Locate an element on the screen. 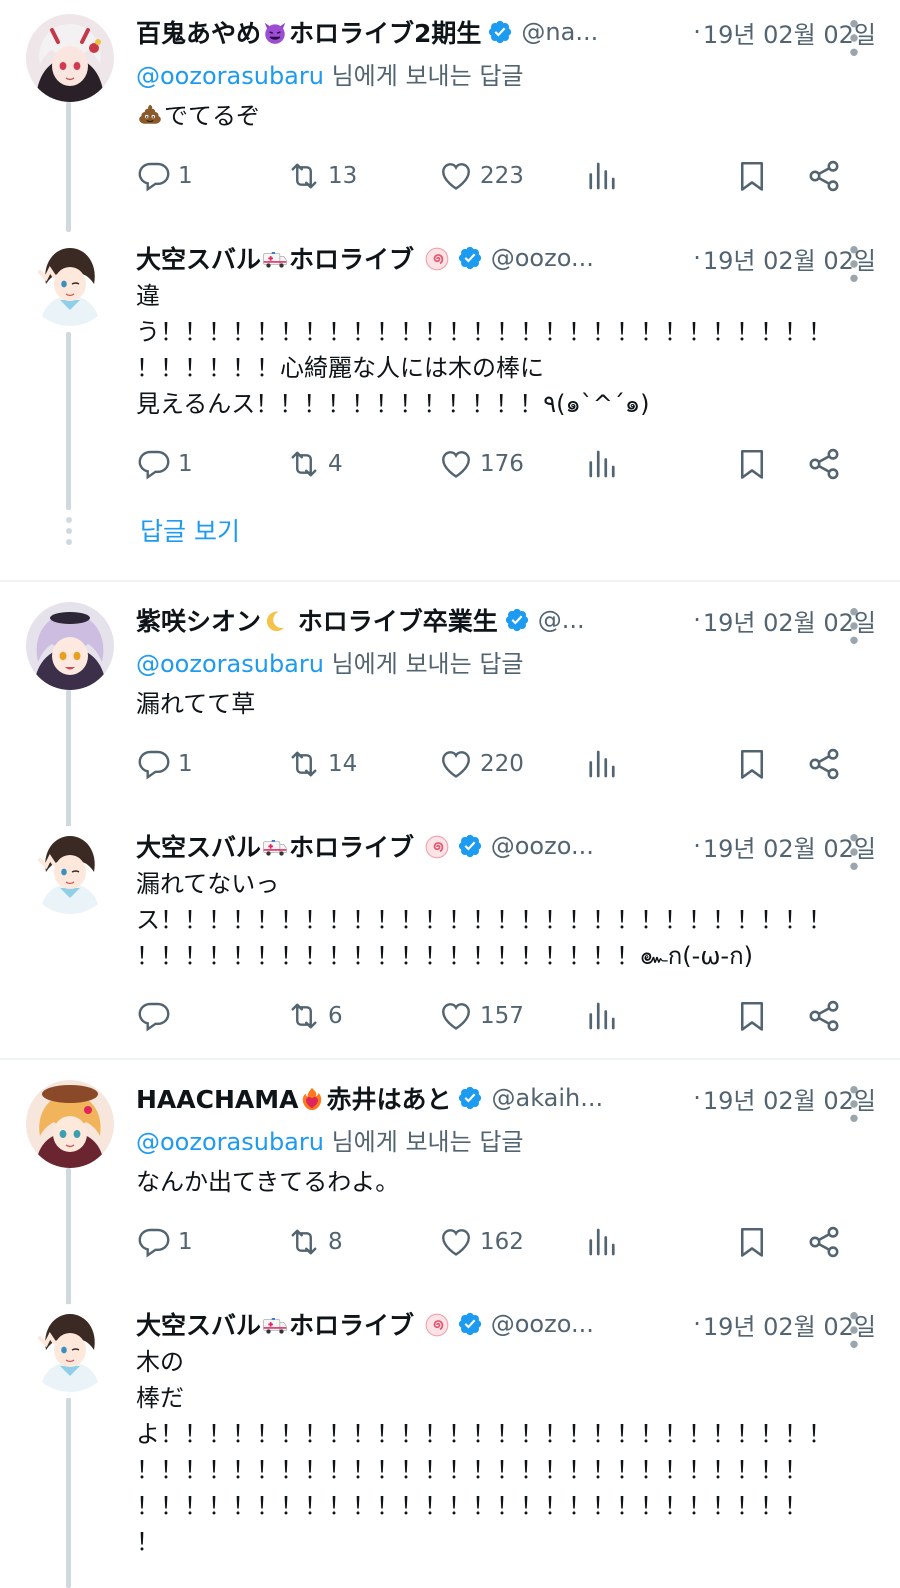  retweet-button: 8 is located at coordinates (314, 1242).